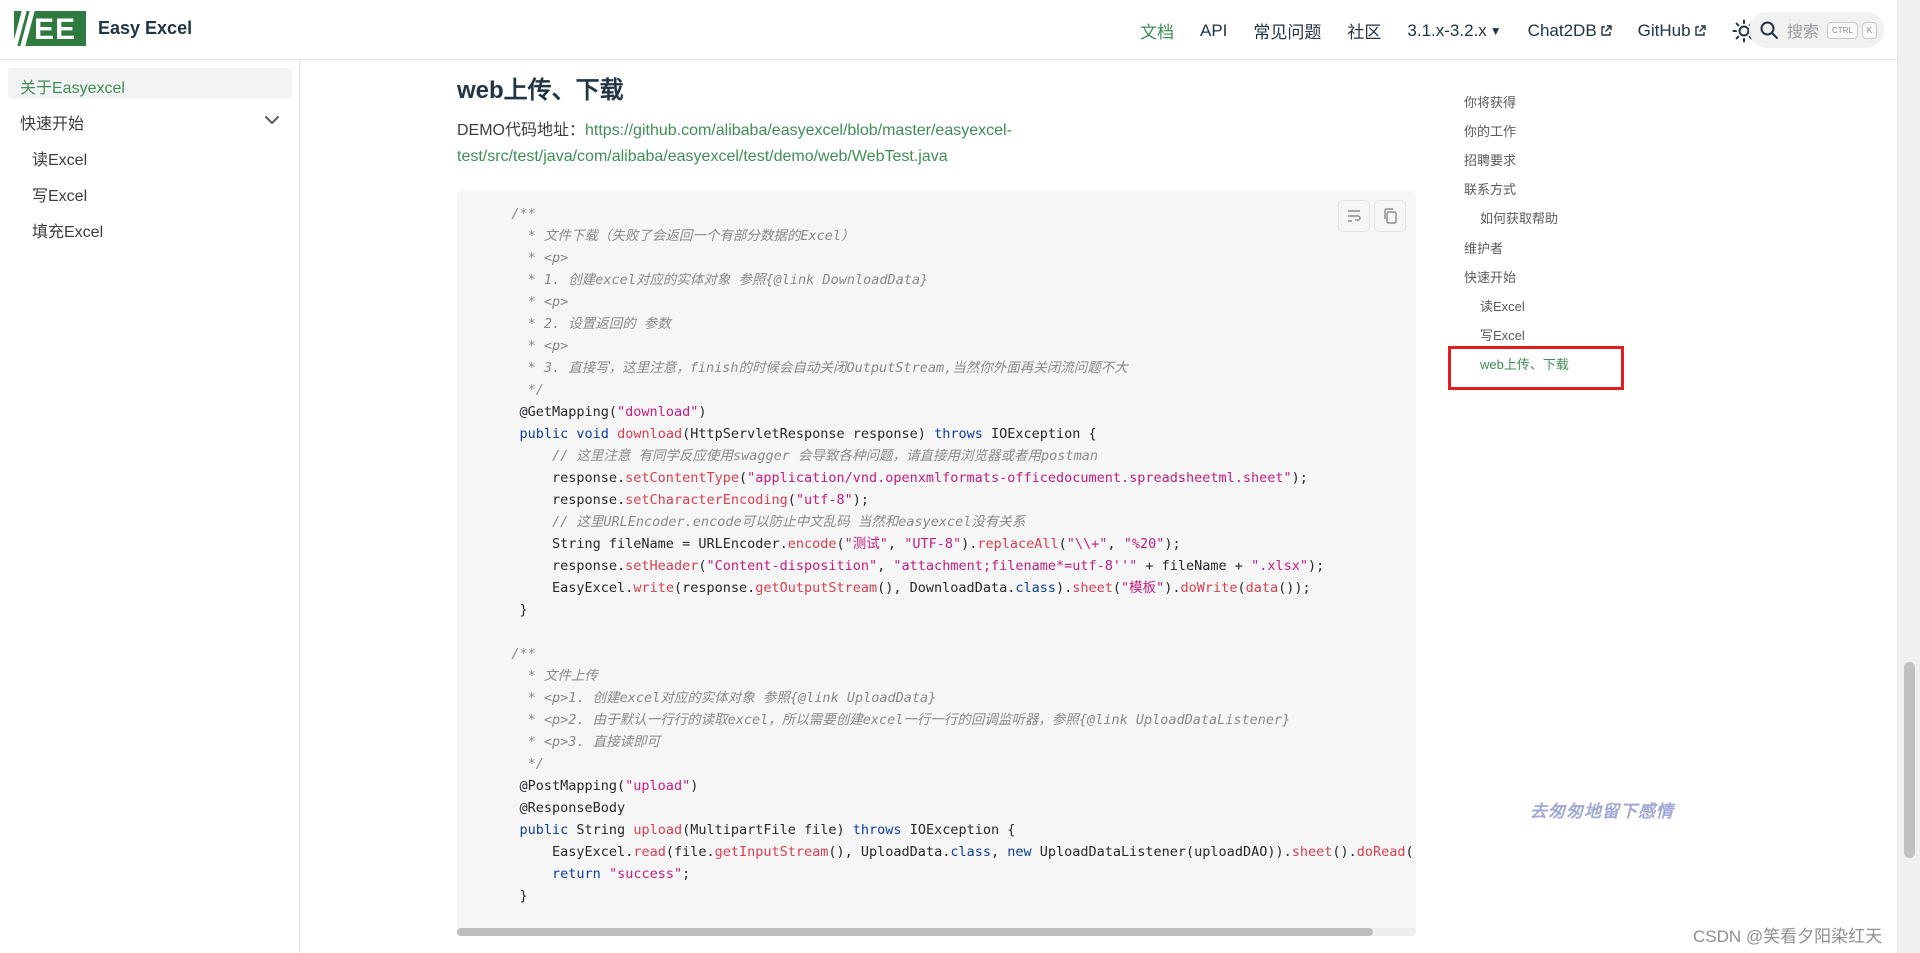  What do you see at coordinates (1287, 30) in the screenshot?
I see `nav-faq: 常见问题` at bounding box center [1287, 30].